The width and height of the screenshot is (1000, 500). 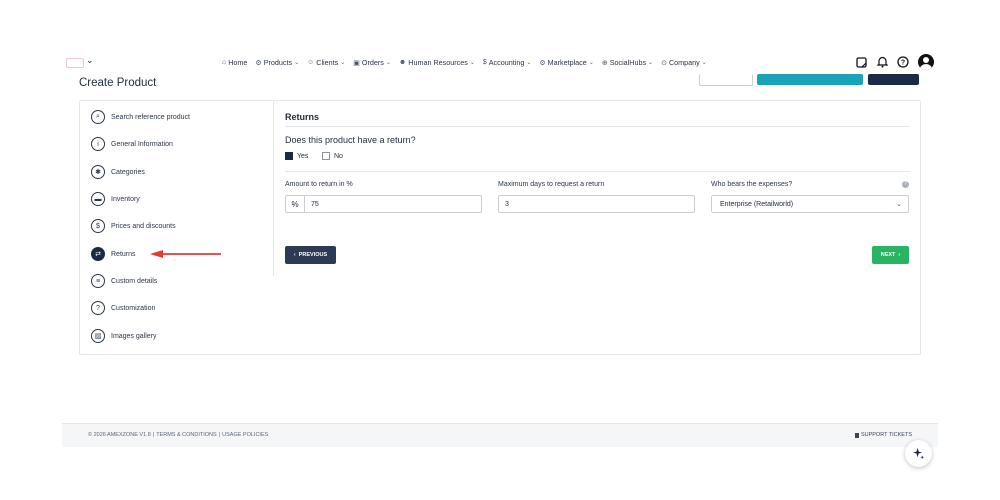 I want to click on search-icon: ⌕, so click(x=98, y=117).